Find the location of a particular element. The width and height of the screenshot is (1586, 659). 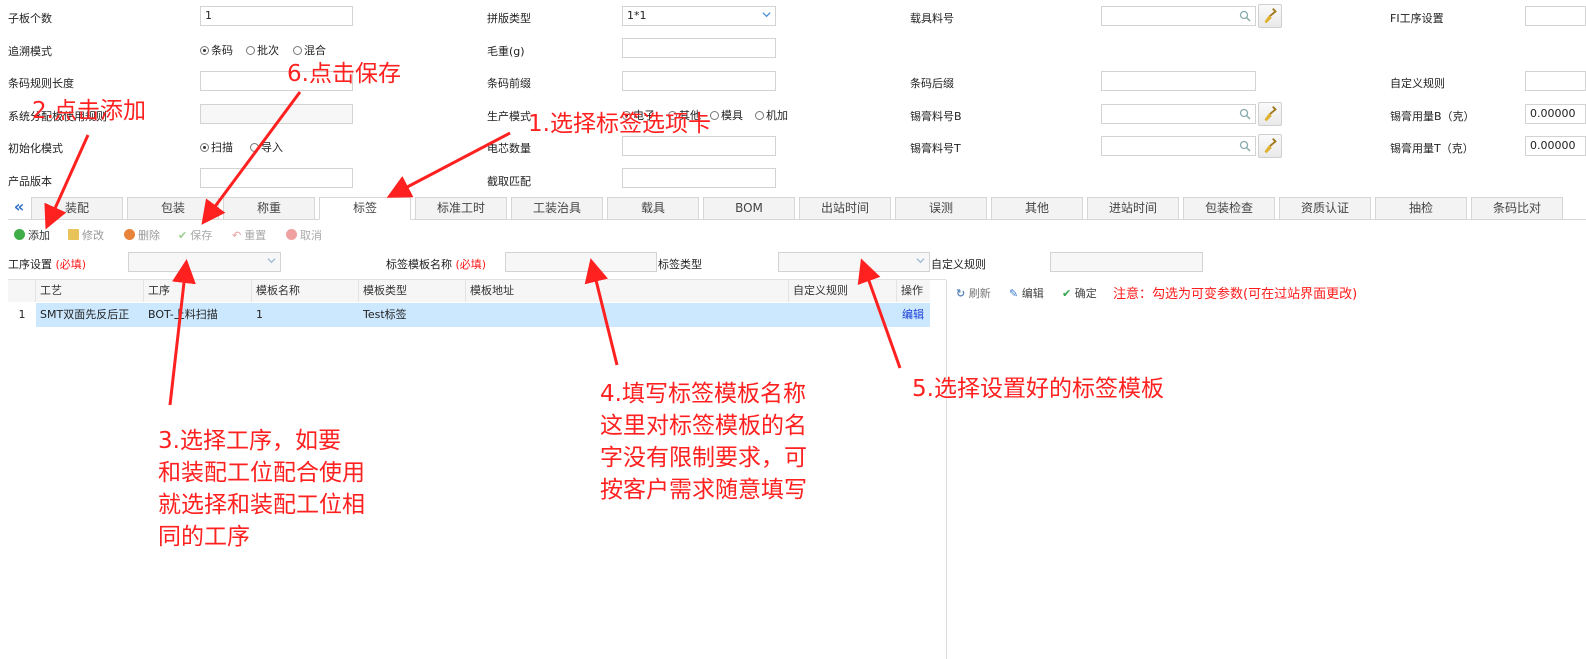

annotation-step-5: 5.选择设置好的标签模板 is located at coordinates (1038, 389).